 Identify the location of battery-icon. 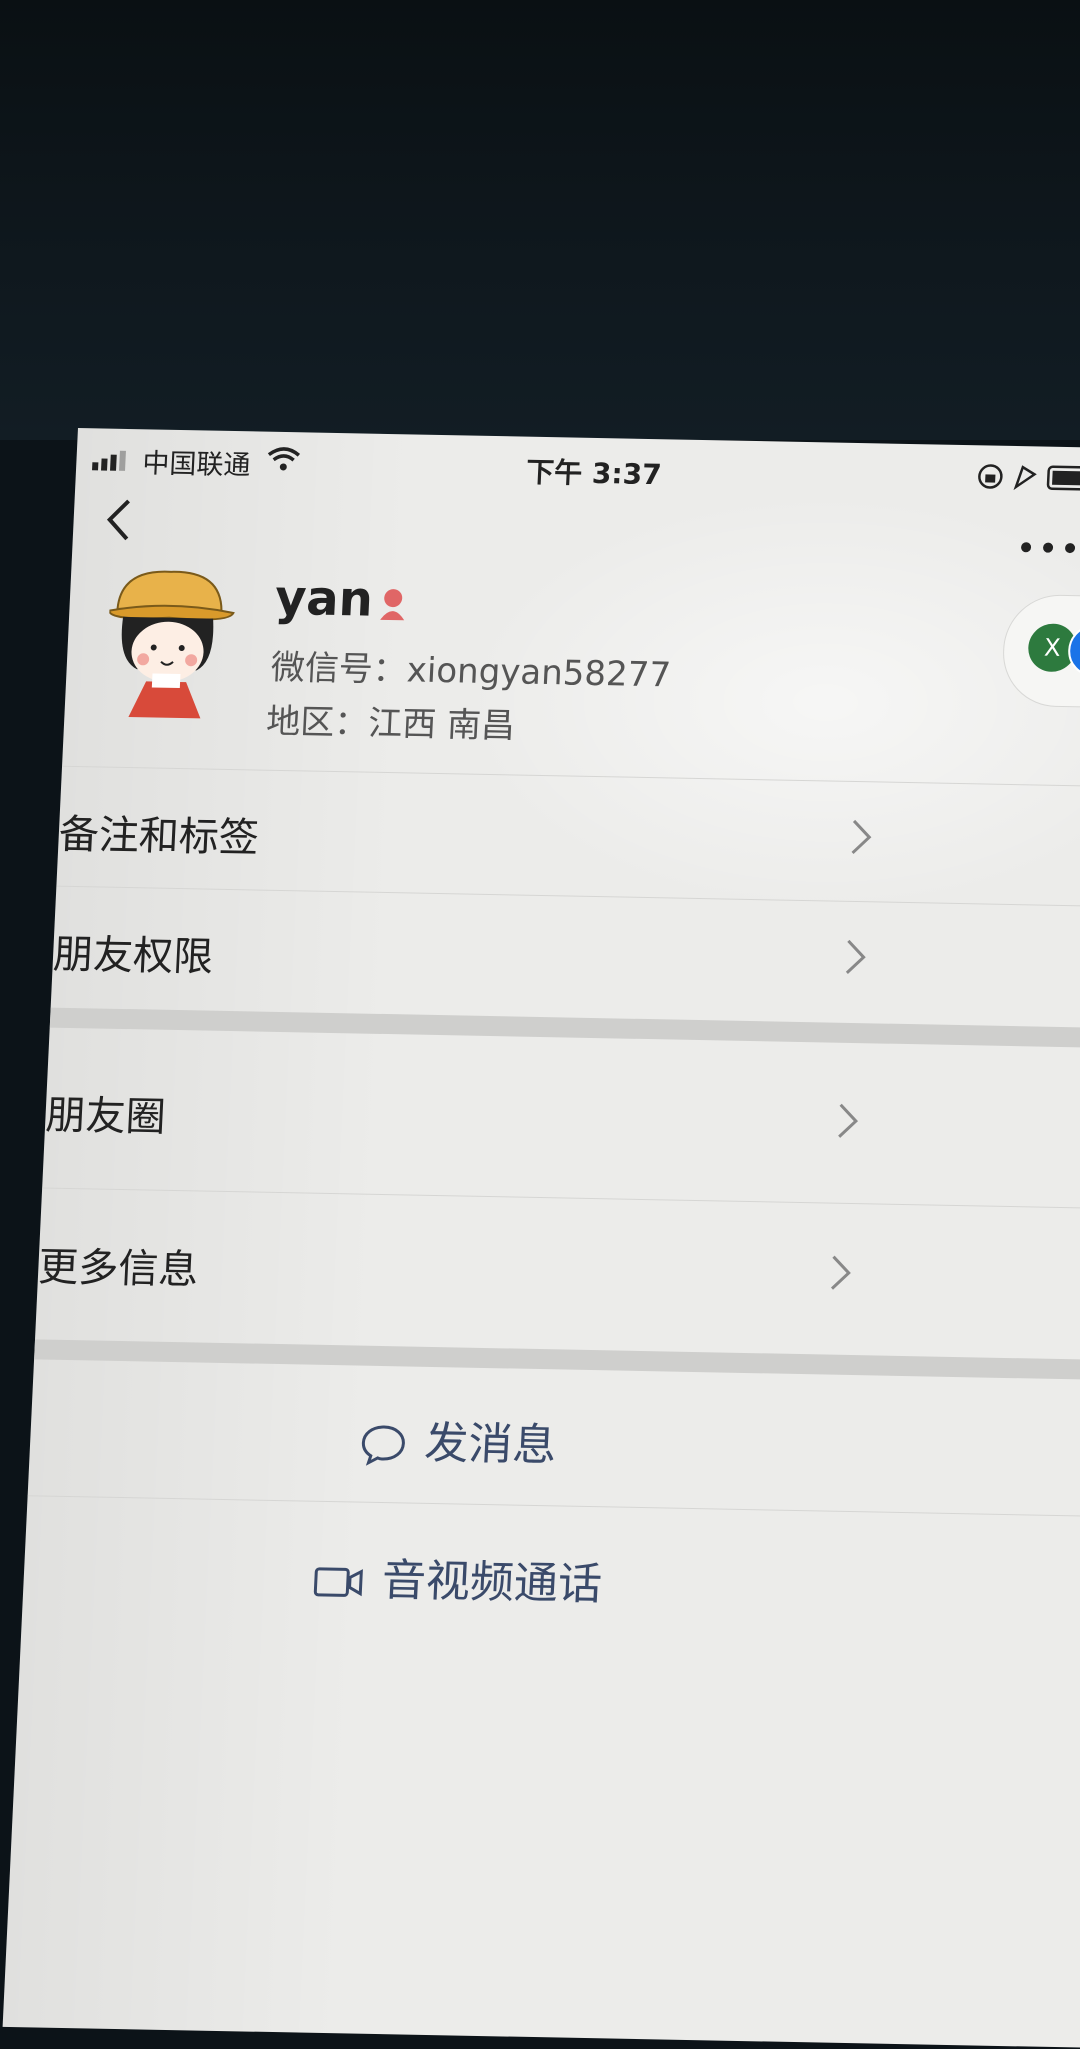
(1063, 478).